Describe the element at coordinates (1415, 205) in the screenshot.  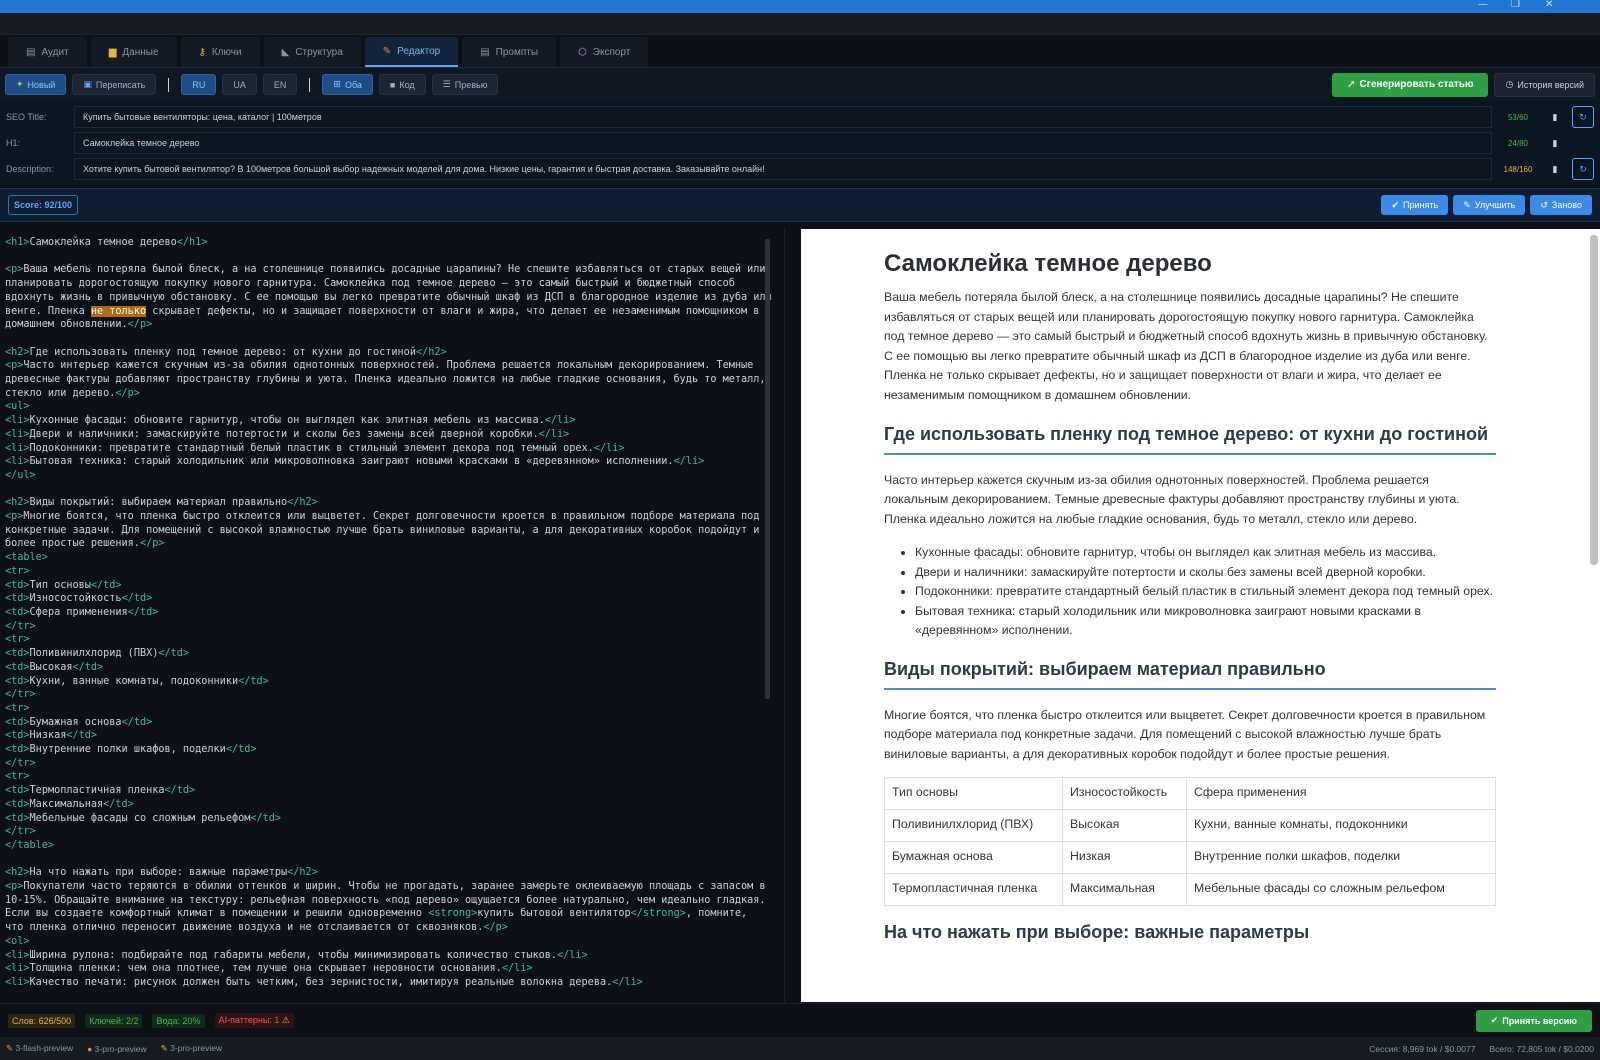
I see `accept-button: ✔ Принять` at that location.